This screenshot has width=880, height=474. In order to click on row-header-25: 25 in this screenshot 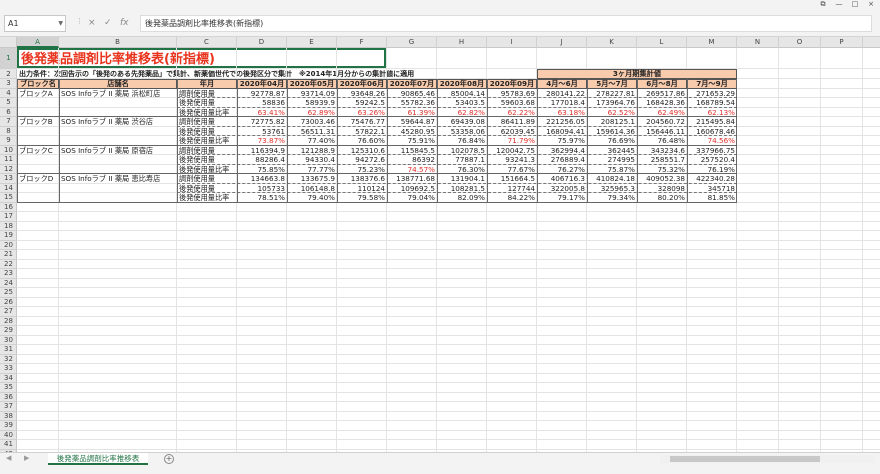, I will do `click(8, 293)`.